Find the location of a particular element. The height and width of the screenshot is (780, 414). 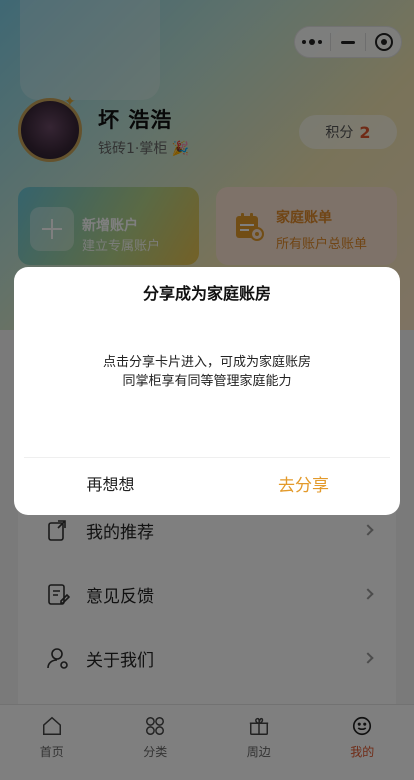

cancel-button: 再想想 is located at coordinates (110, 483).